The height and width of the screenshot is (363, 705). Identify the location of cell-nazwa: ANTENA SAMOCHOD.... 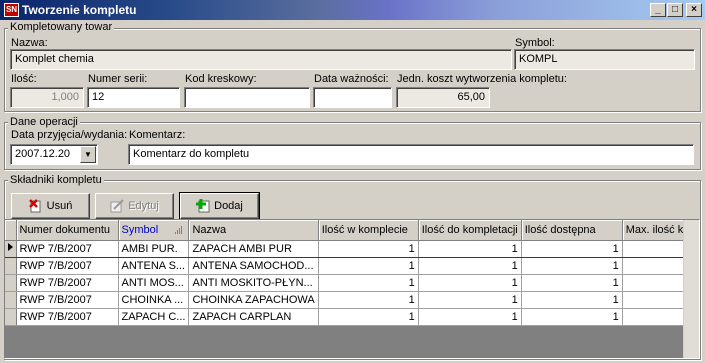
(253, 266).